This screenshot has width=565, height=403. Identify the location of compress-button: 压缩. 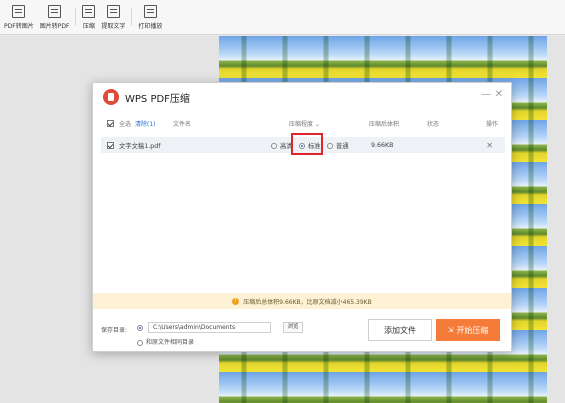
(89, 17).